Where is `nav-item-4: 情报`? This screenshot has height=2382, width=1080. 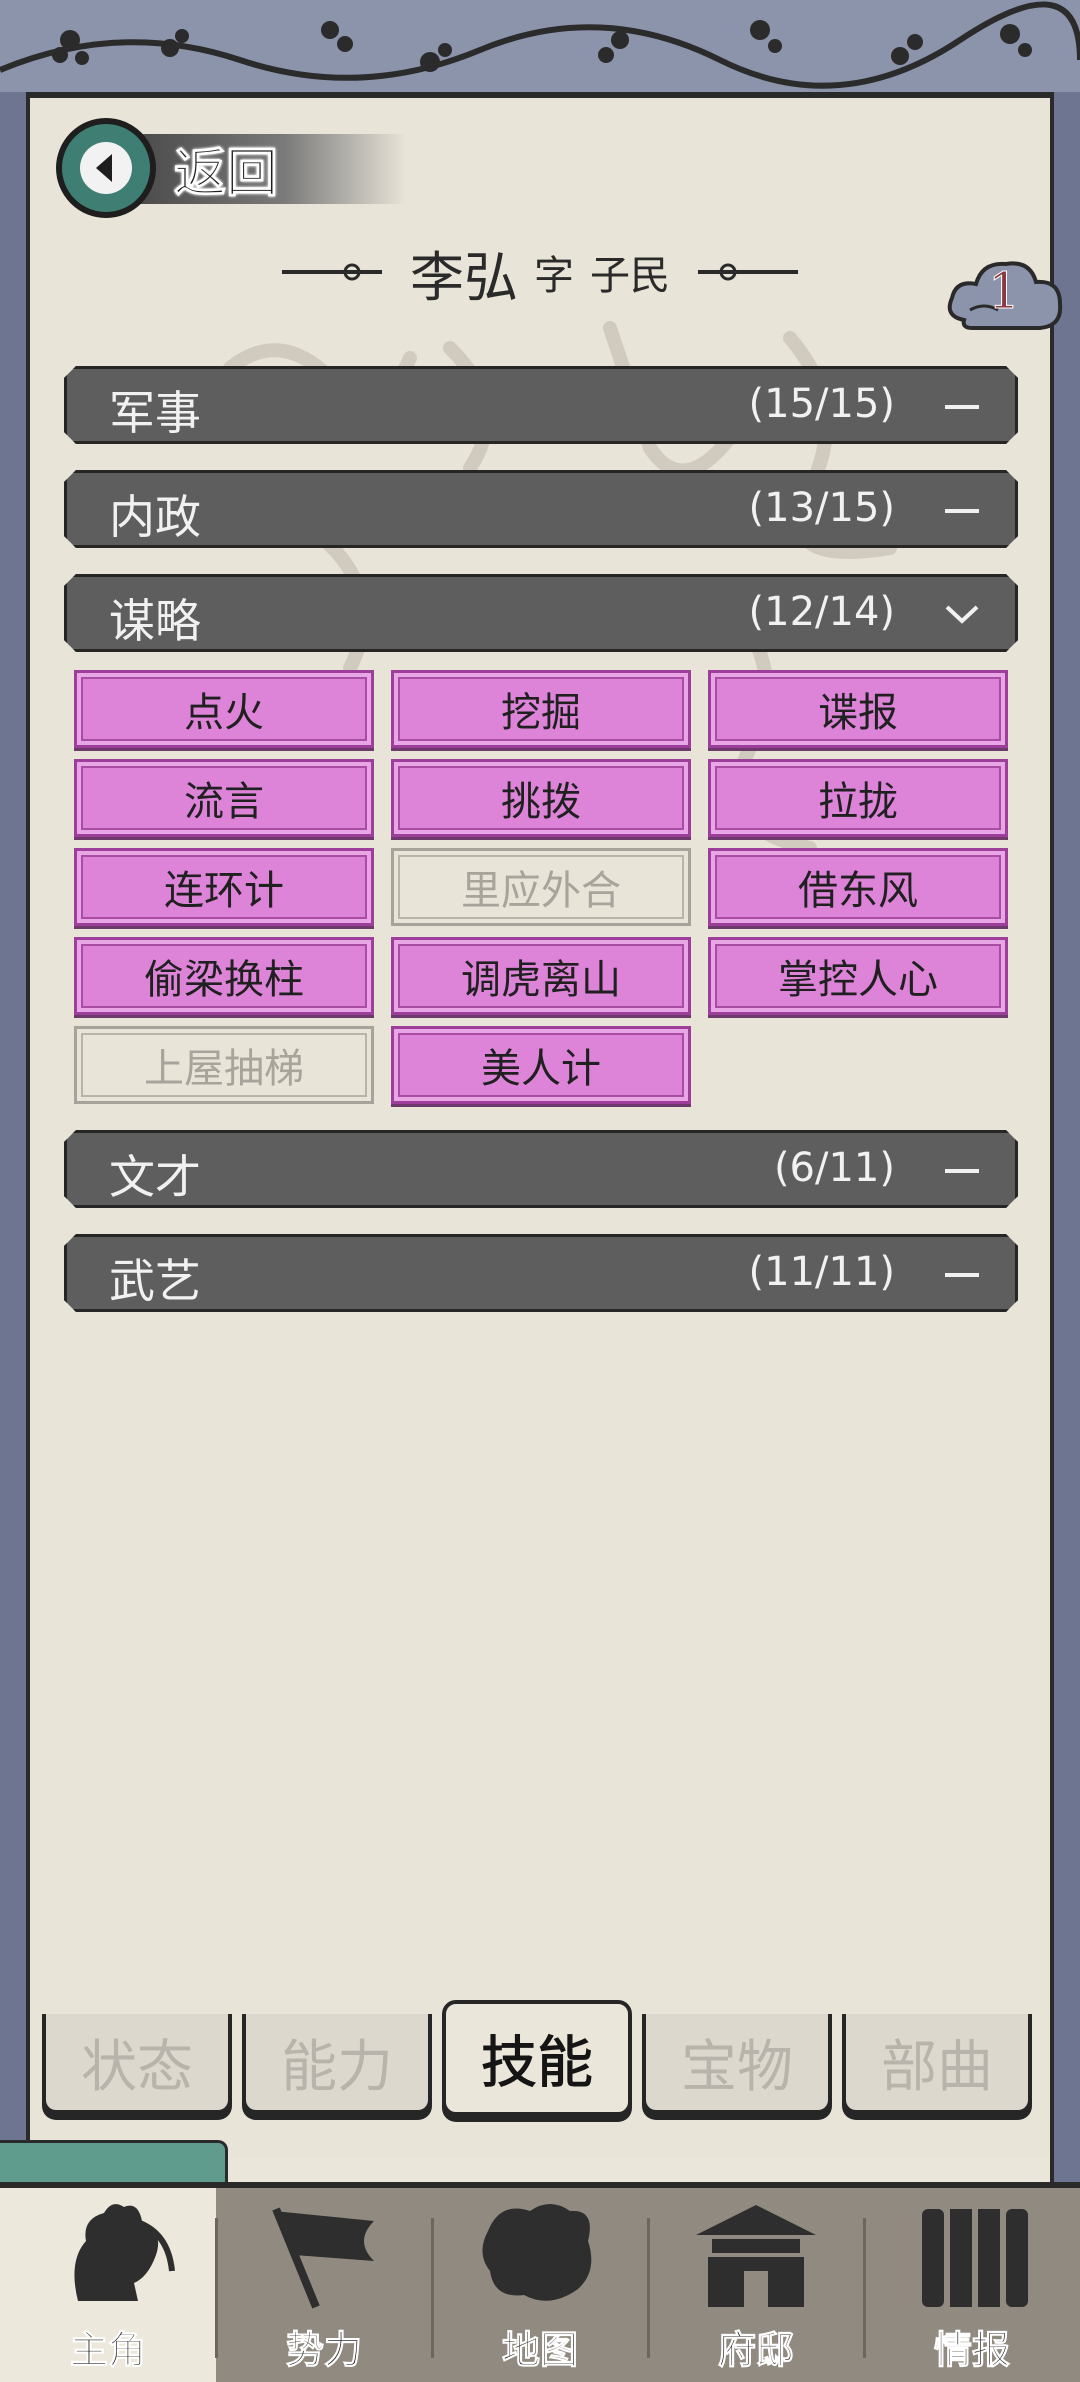 nav-item-4: 情报 is located at coordinates (972, 2285).